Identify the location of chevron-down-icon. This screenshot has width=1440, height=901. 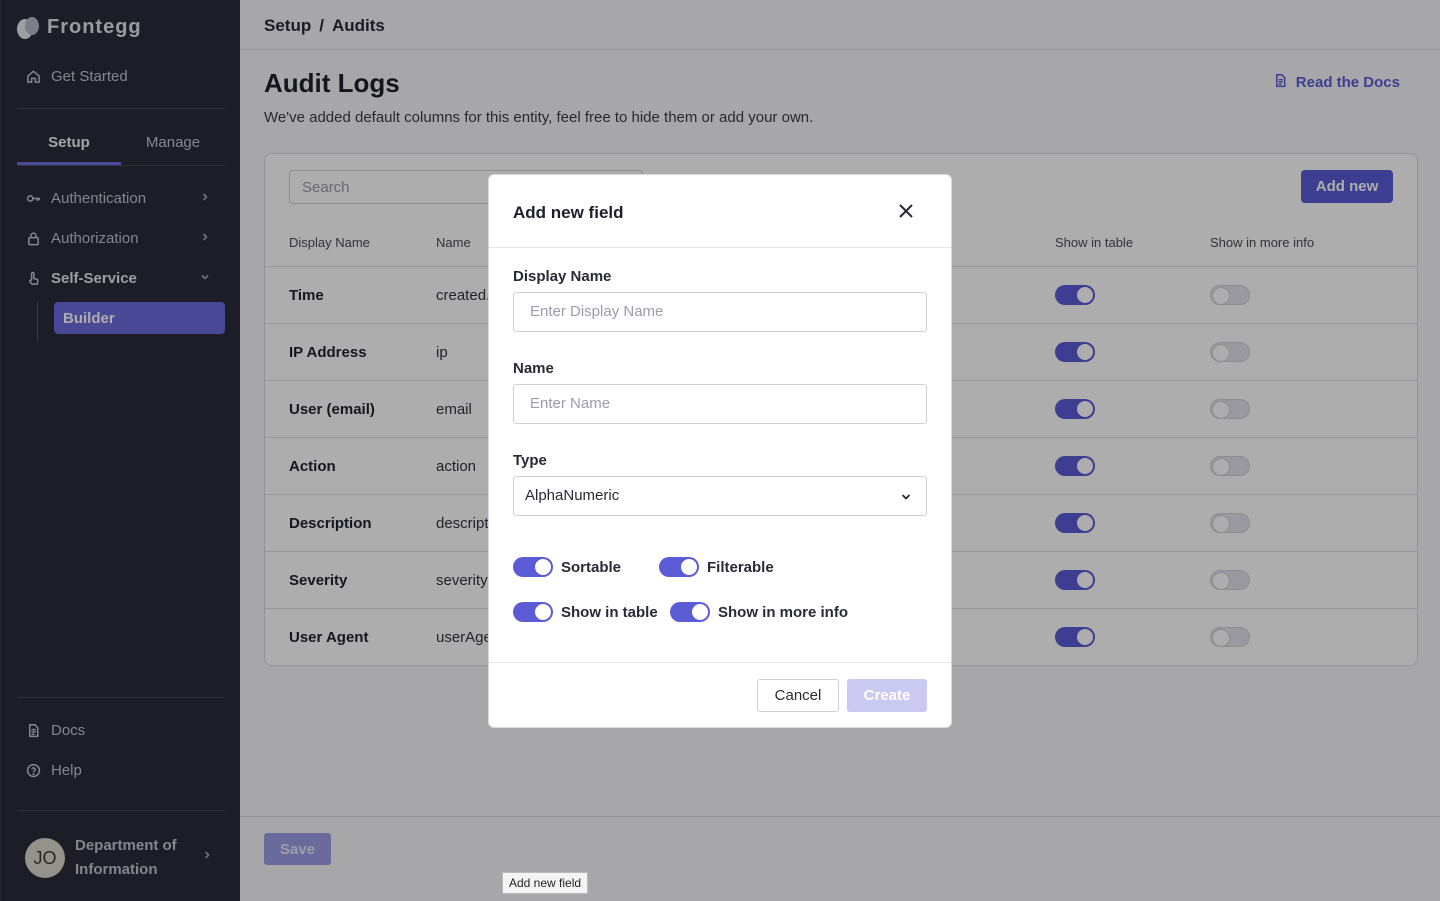
(906, 497).